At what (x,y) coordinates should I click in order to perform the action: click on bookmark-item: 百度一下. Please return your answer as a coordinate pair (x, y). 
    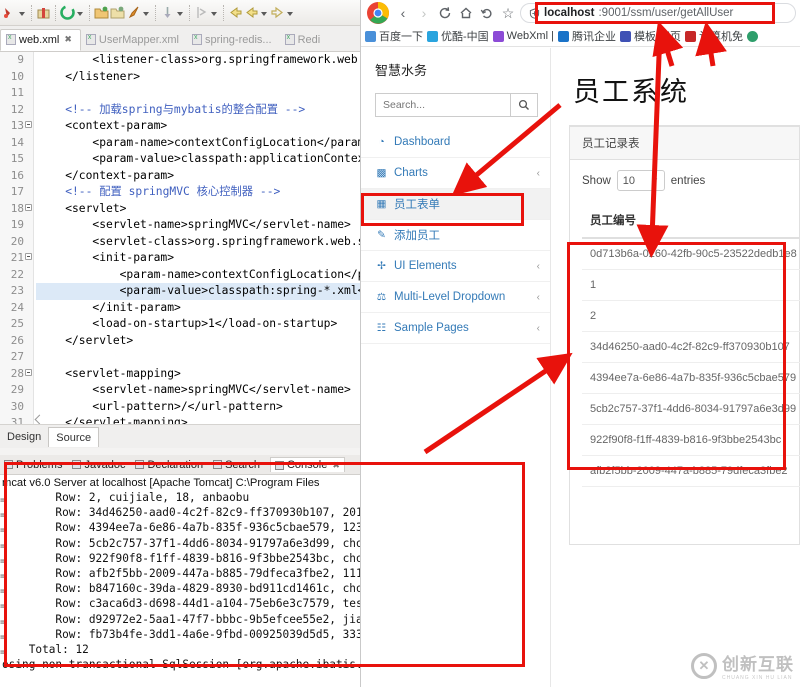
    Looking at the image, I should click on (394, 36).